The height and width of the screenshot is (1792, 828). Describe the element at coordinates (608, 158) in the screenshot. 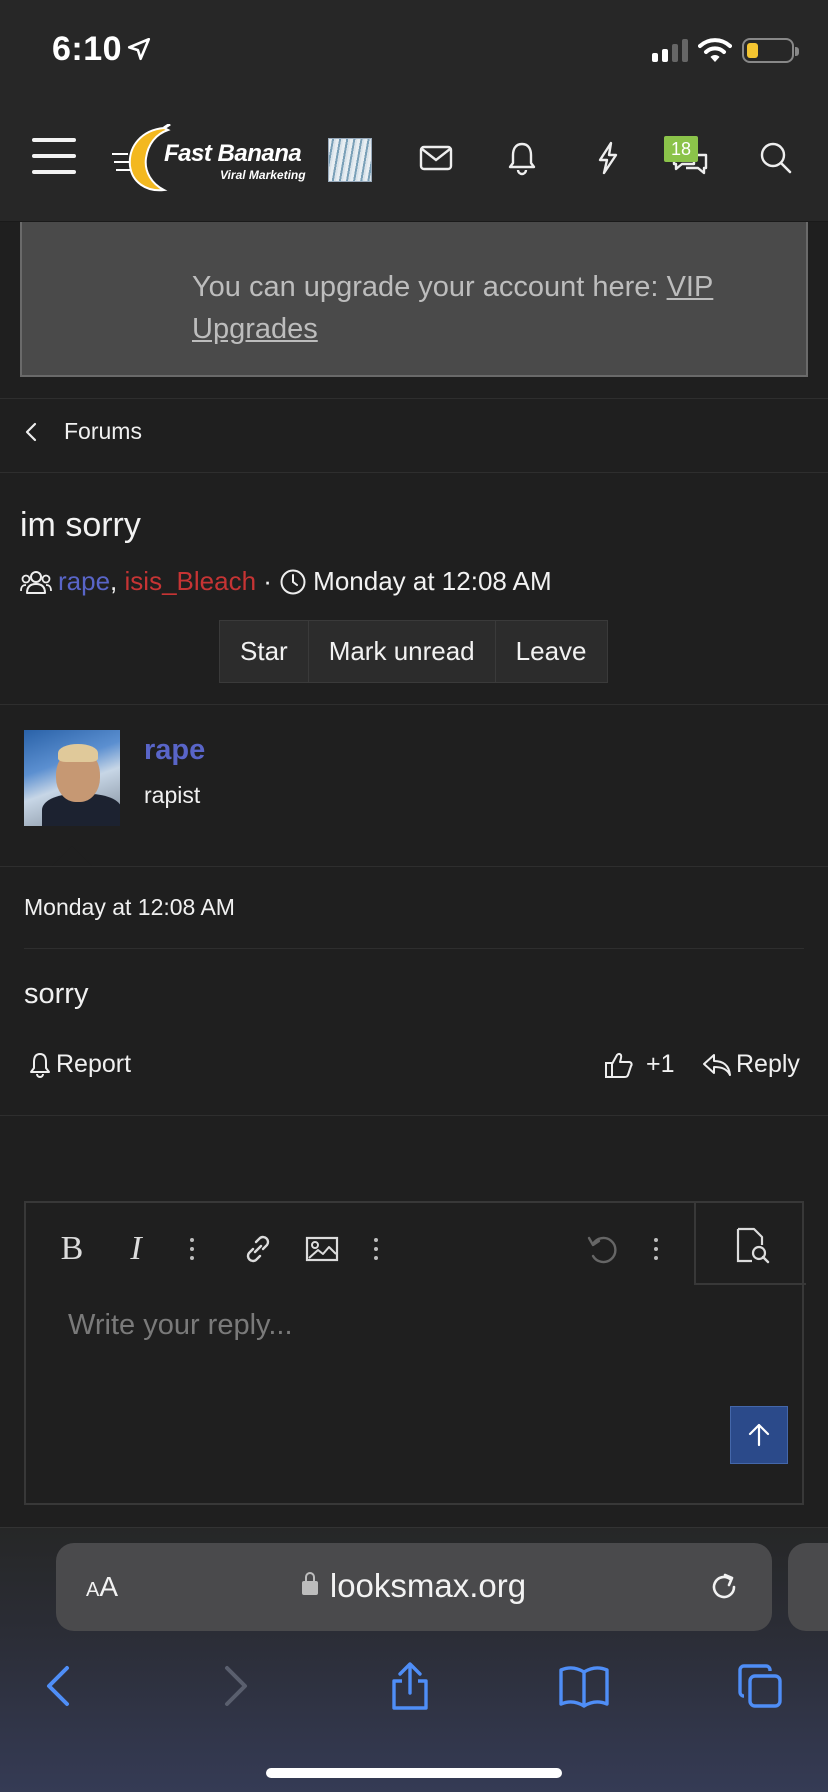

I see `lightning-icon` at that location.